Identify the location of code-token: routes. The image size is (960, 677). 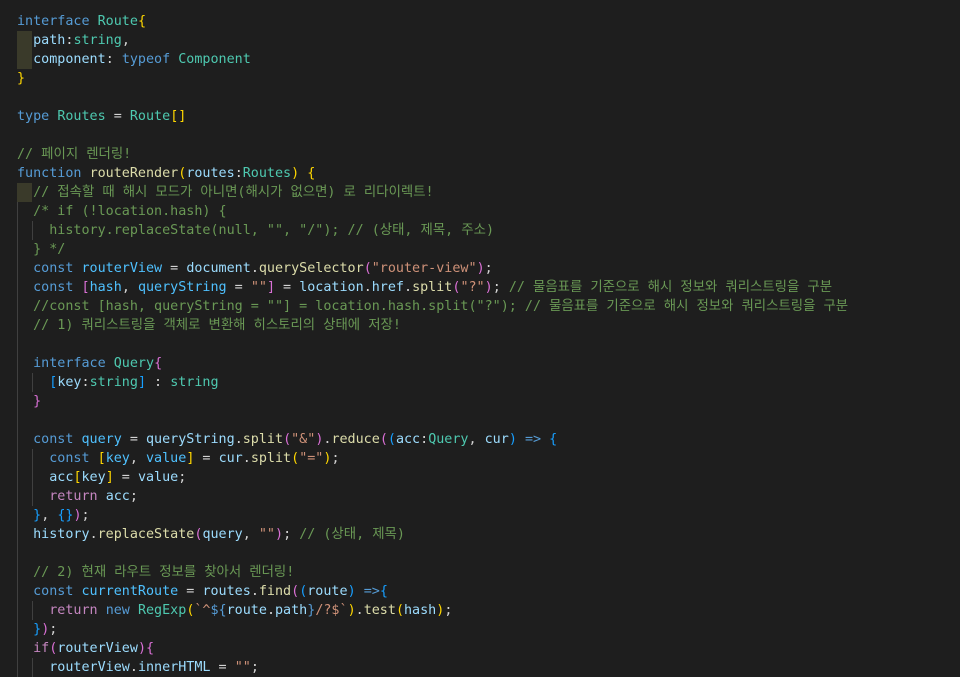
(210, 173).